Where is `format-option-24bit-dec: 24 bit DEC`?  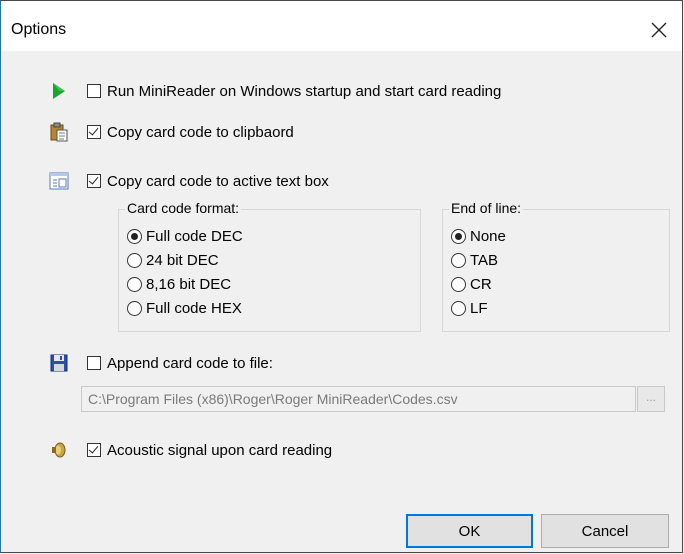
format-option-24bit-dec: 24 bit DEC is located at coordinates (173, 260).